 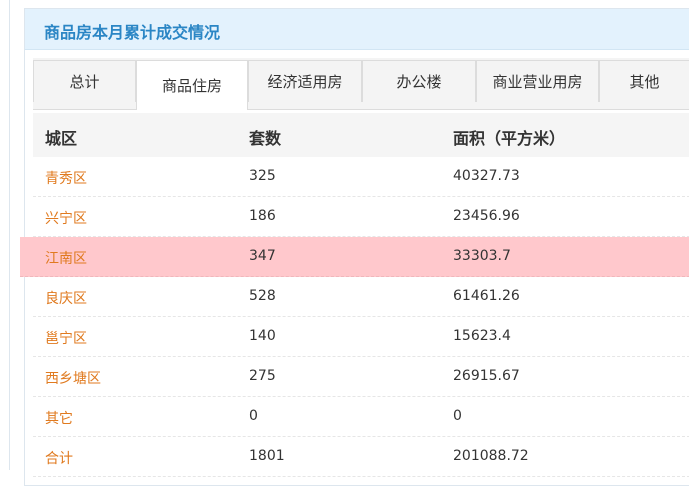 I want to click on table-row: 邕宁区 140 15623.4, so click(x=361, y=337).